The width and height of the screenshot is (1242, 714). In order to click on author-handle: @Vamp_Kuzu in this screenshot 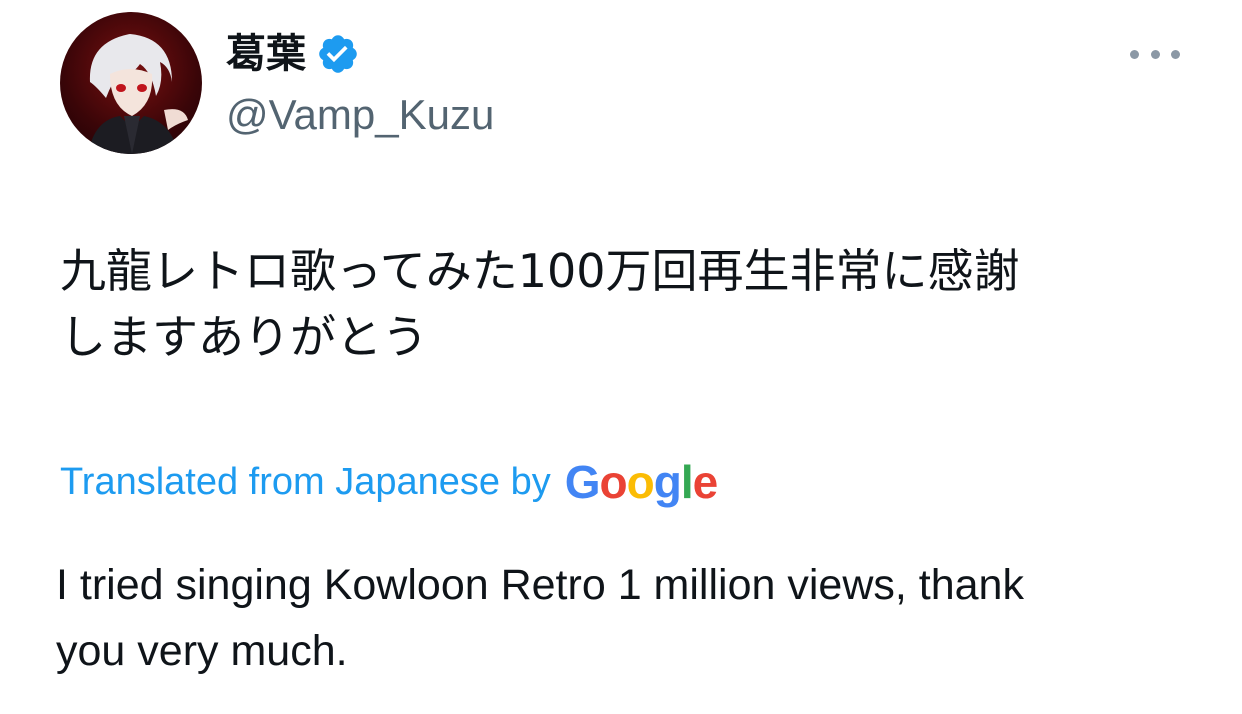, I will do `click(360, 115)`.